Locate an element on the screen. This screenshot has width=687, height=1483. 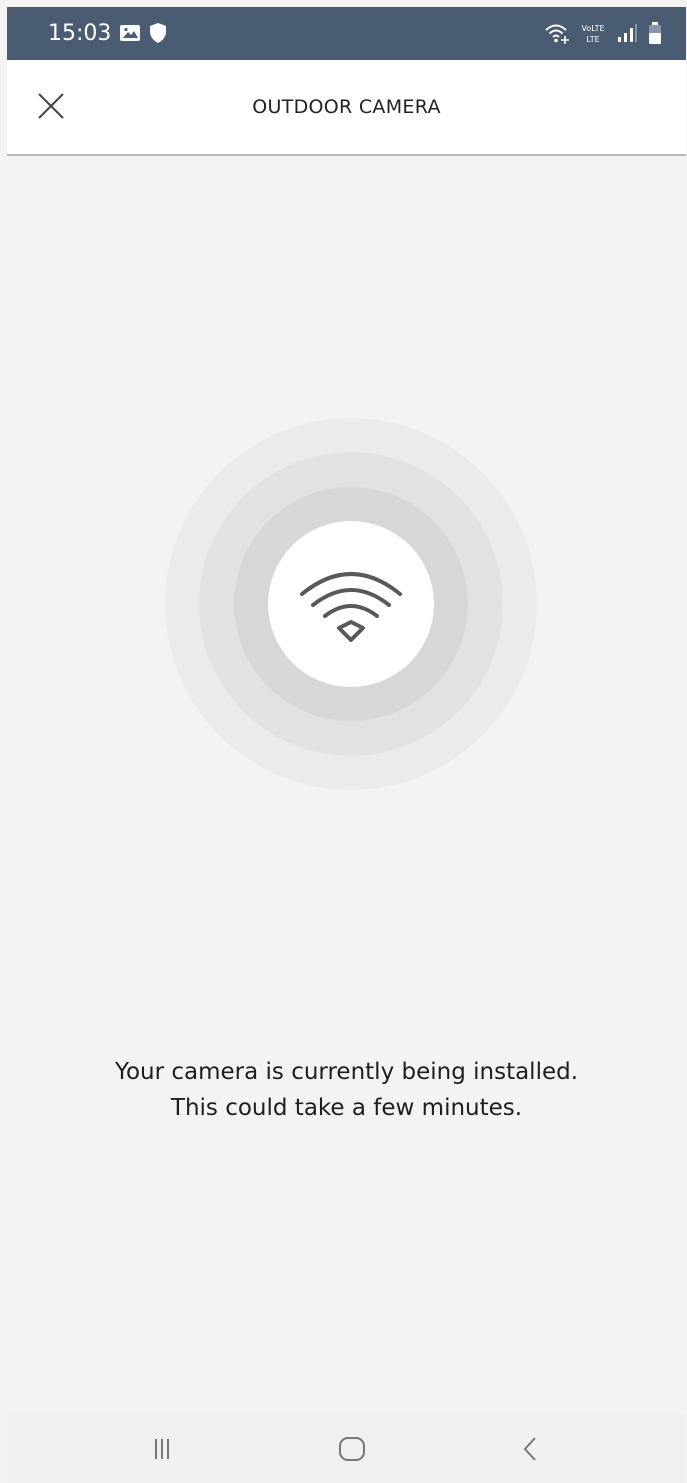
page-title: OUTDOOR CAMERA is located at coordinates (346, 107).